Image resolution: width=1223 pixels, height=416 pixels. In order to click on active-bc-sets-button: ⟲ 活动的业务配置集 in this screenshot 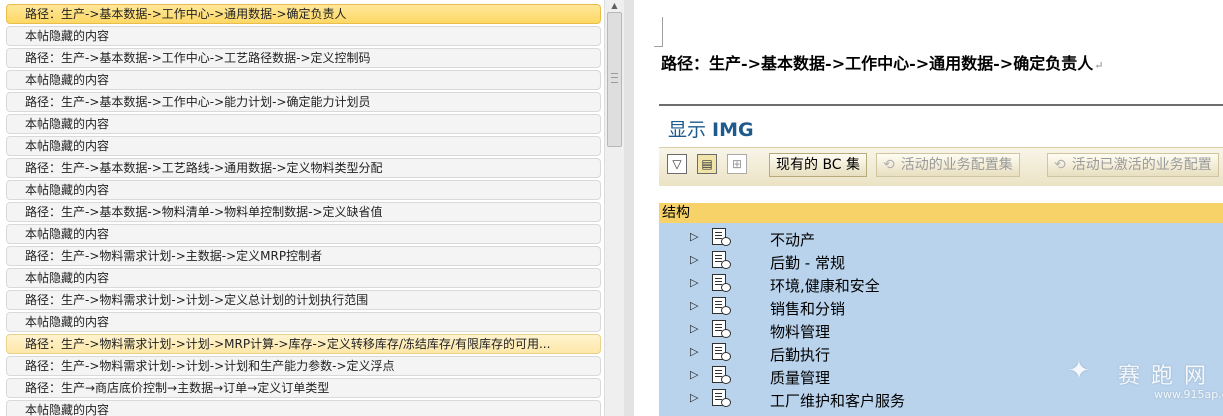, I will do `click(948, 165)`.